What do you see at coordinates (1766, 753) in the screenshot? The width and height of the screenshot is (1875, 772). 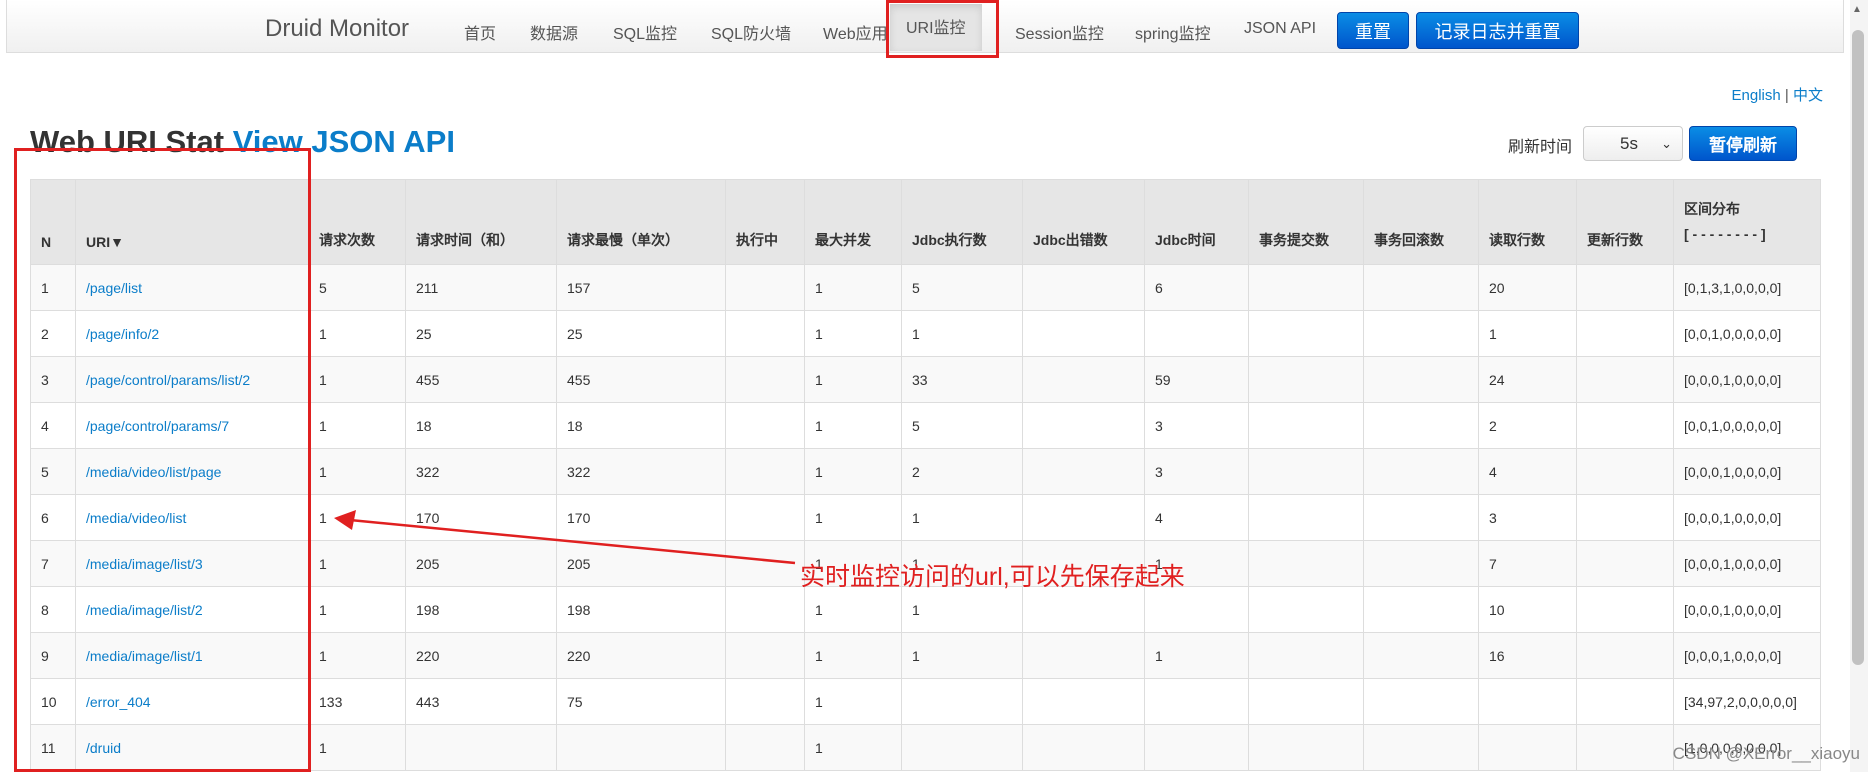 I see `watermark: CSDN @XError__xiaoyu` at bounding box center [1766, 753].